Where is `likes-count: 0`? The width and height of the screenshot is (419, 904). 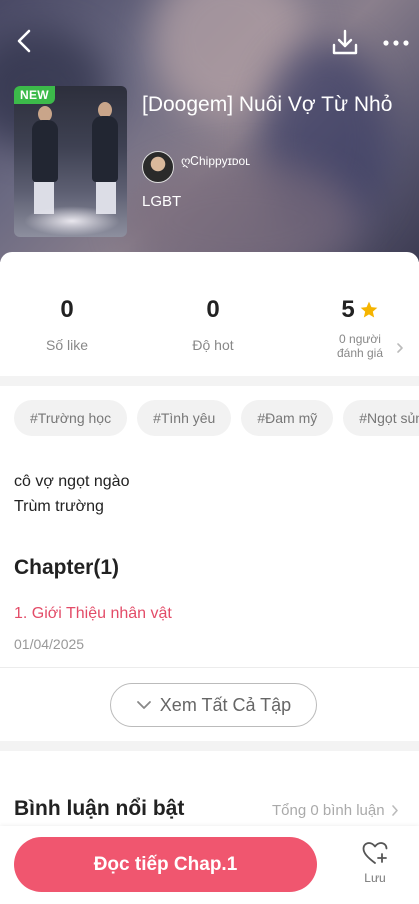
likes-count: 0 is located at coordinates (67, 309).